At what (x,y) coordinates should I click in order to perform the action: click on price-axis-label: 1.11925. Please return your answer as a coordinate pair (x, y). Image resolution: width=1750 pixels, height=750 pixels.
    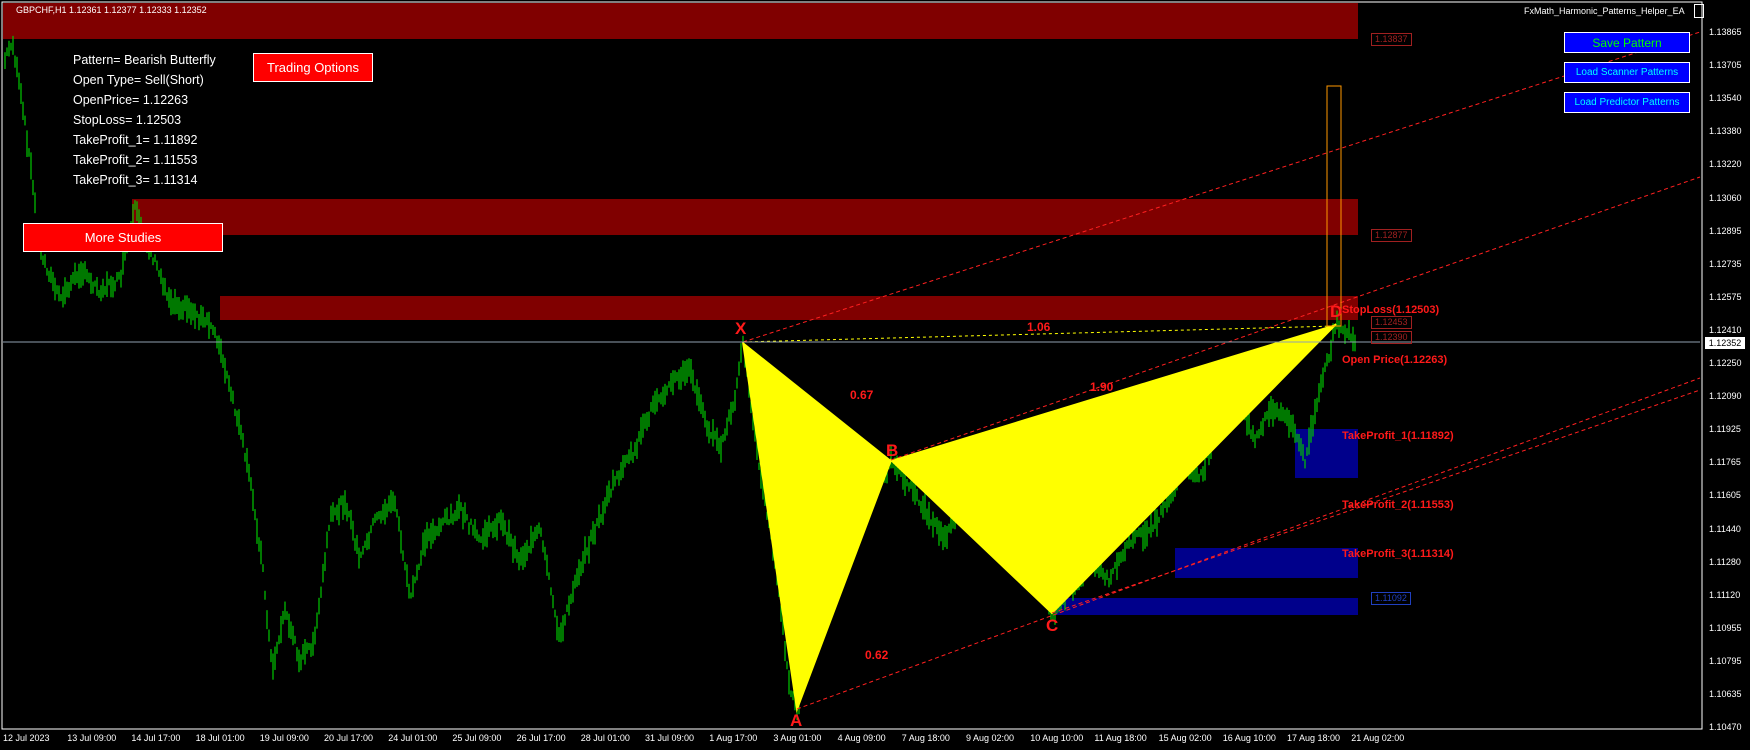
    Looking at the image, I should click on (1725, 429).